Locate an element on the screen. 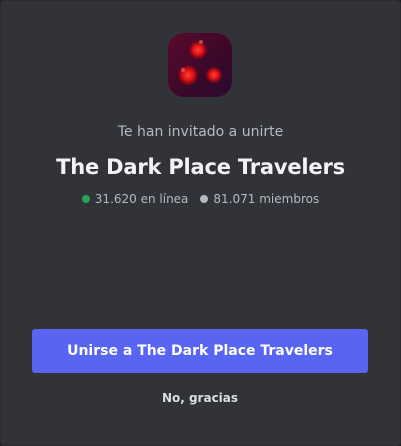 The width and height of the screenshot is (401, 446). invite-subtitle: Te han invitado a unirte is located at coordinates (200, 132).